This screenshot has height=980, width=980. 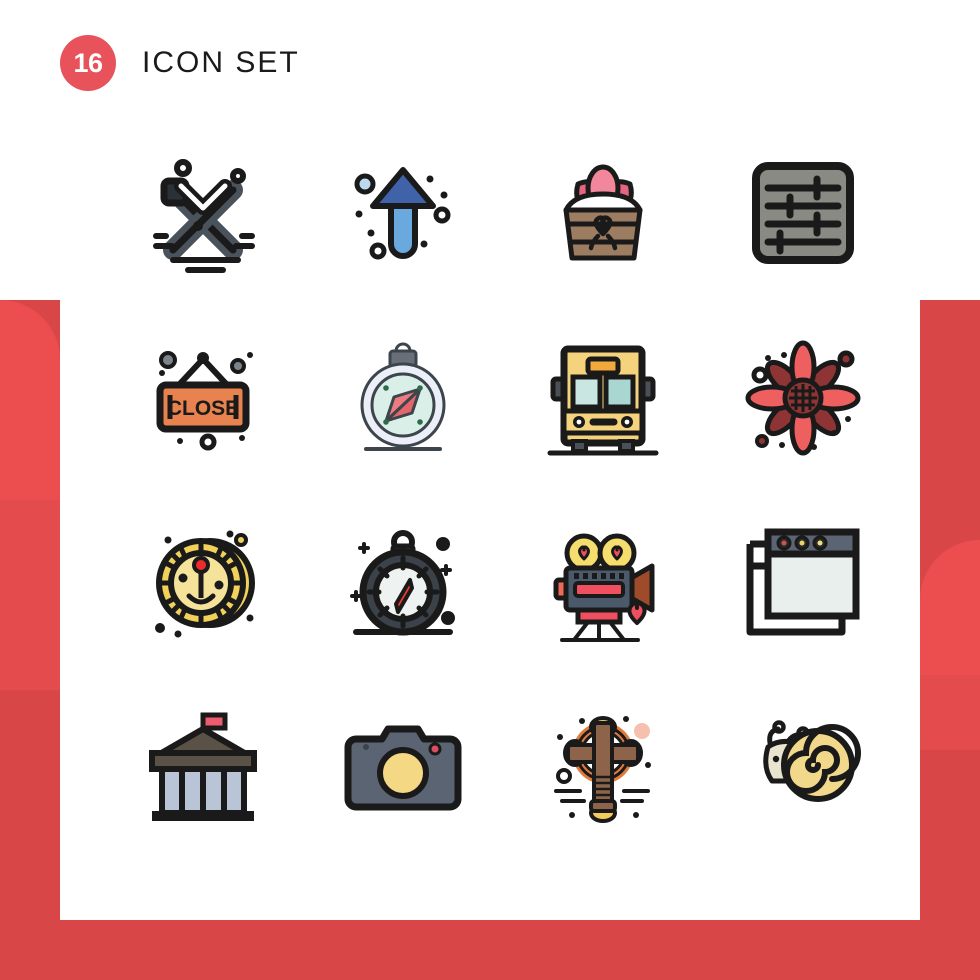 I want to click on easter-basket-icon, so click(x=602, y=212).